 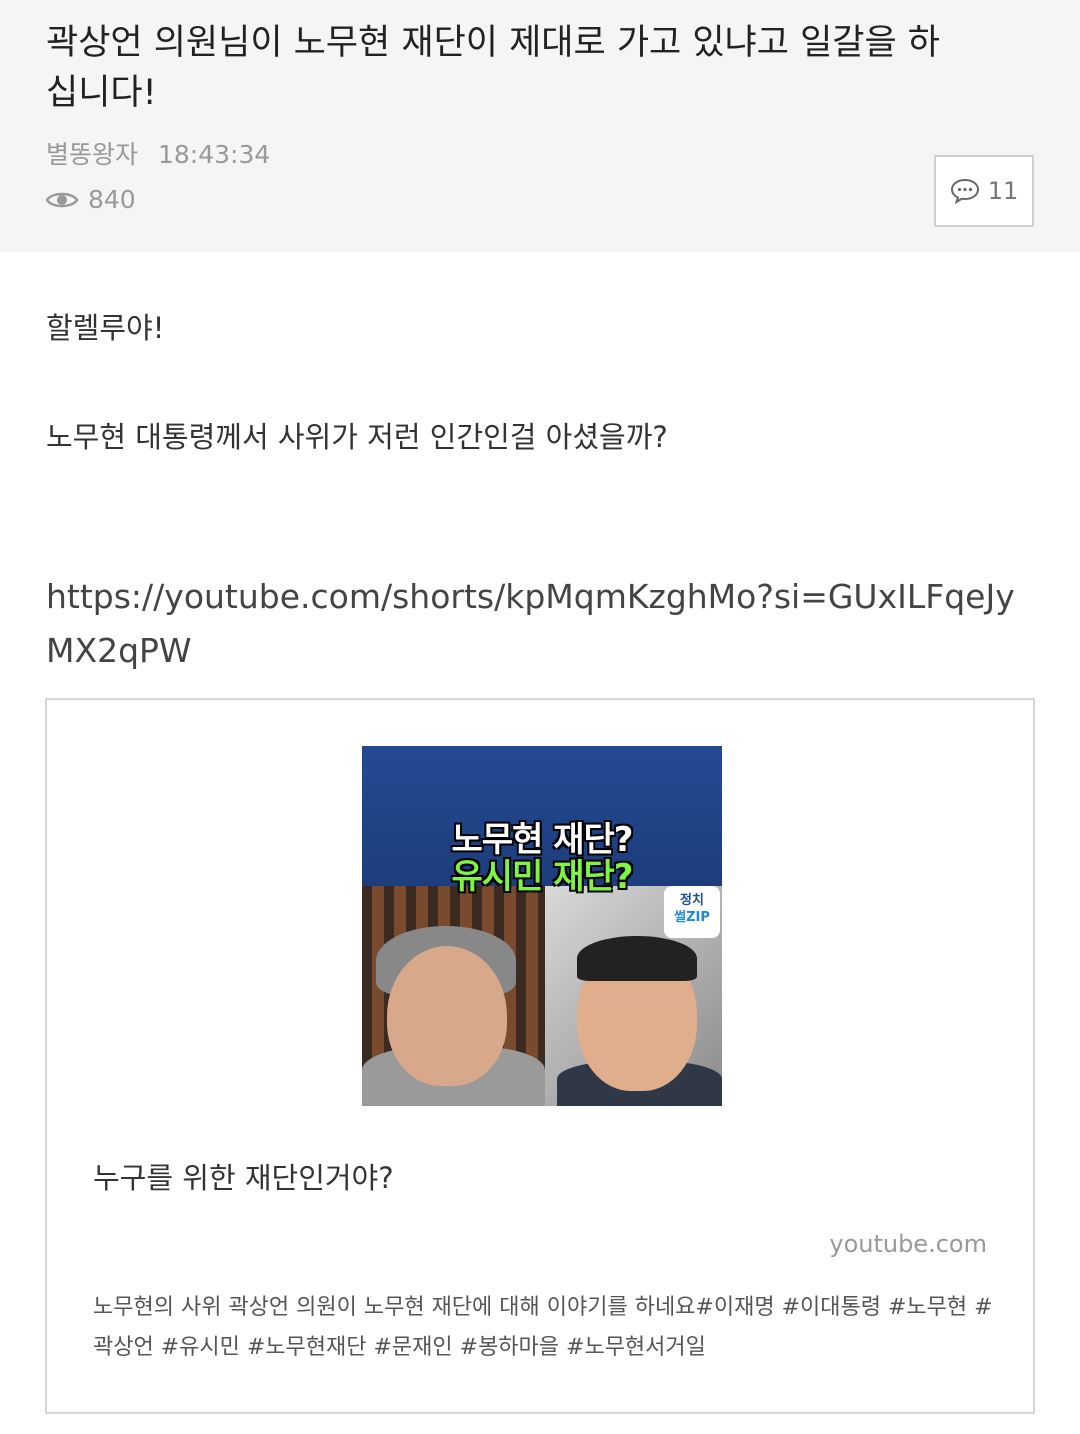 What do you see at coordinates (92, 154) in the screenshot?
I see `author-name: 별똥왕자` at bounding box center [92, 154].